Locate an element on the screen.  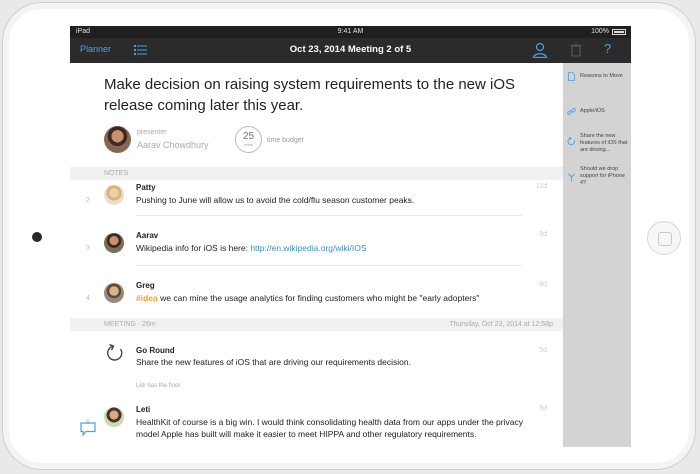
note-author: Greg is located at coordinates (145, 285).